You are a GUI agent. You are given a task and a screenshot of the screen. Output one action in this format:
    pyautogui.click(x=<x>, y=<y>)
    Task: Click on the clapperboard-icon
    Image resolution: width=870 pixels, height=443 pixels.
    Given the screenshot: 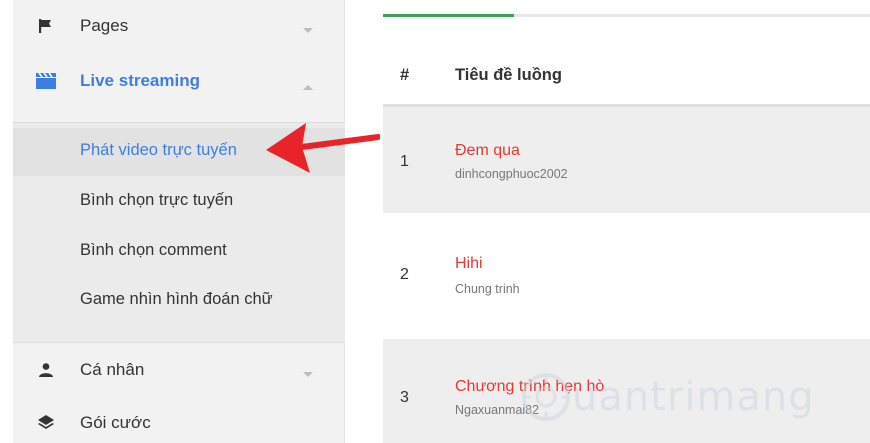 What is the action you would take?
    pyautogui.click(x=46, y=81)
    